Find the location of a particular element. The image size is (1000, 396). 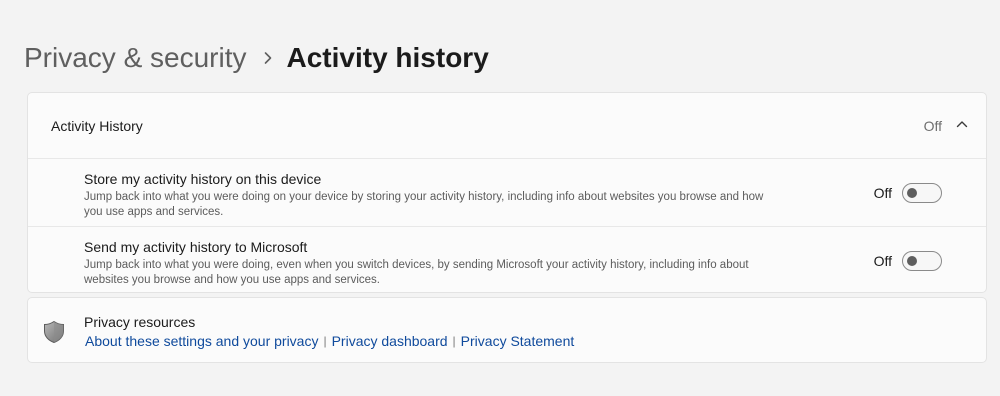

page-title: Activity history is located at coordinates (387, 57).